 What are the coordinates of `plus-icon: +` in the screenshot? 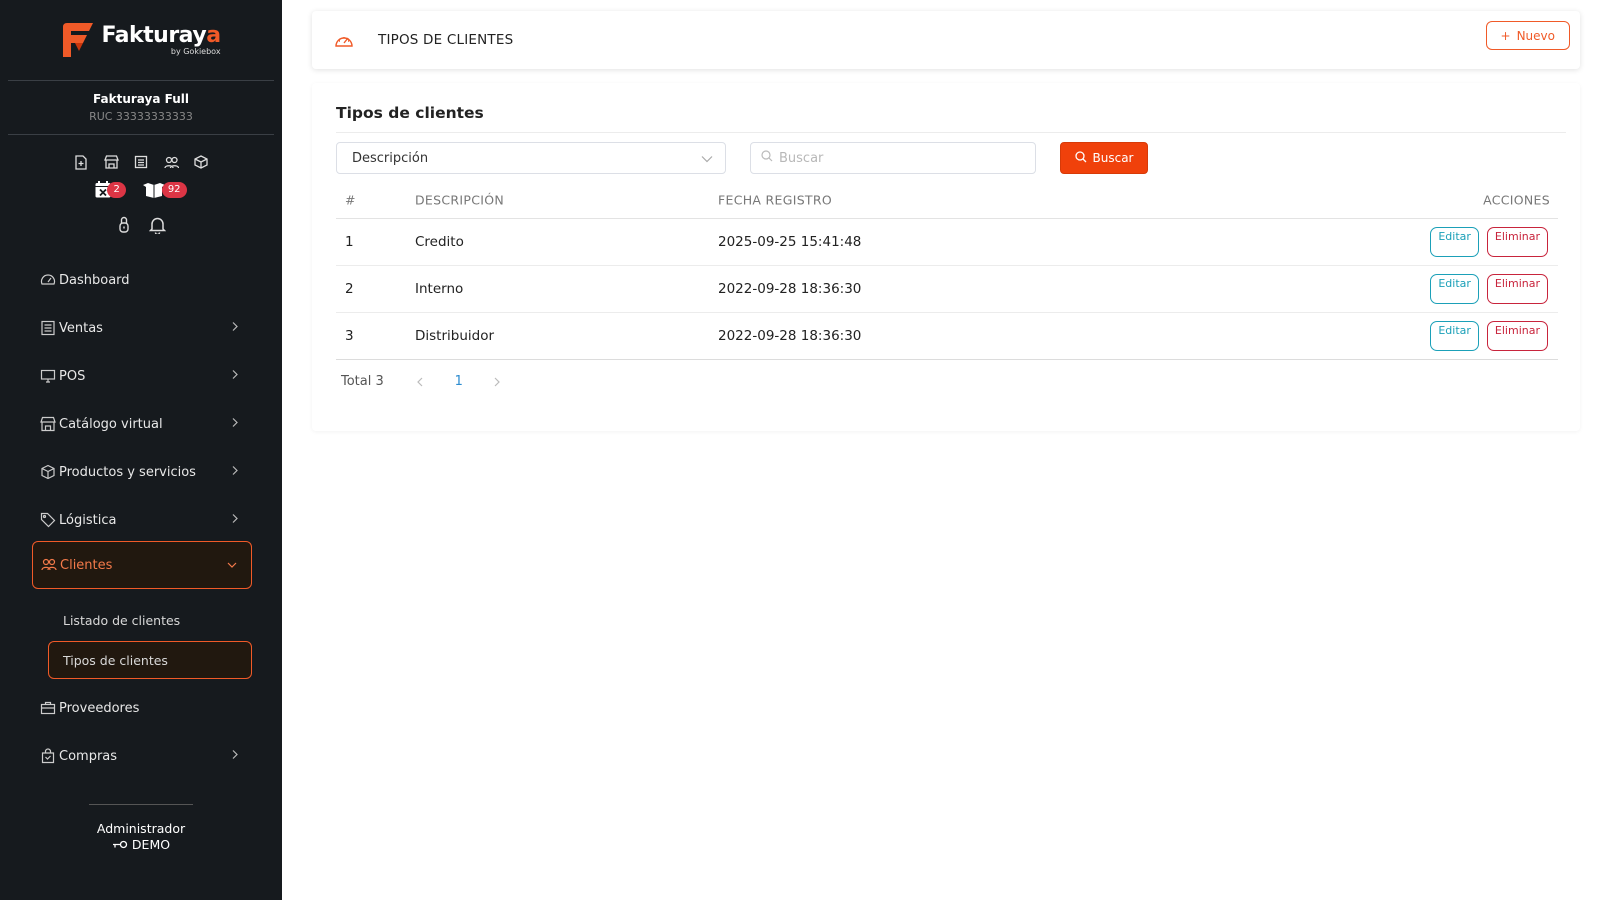 It's located at (1505, 35).